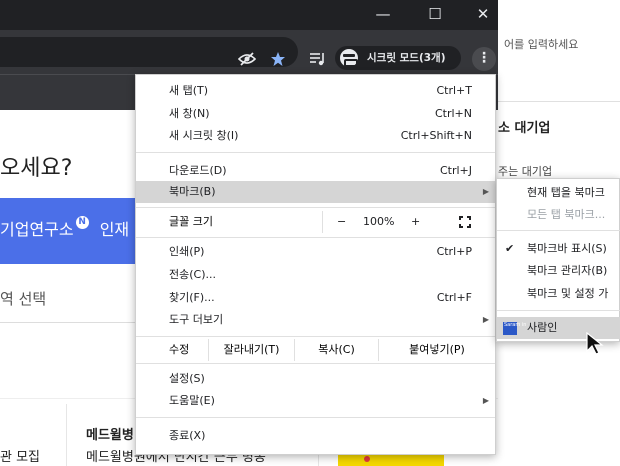  Describe the element at coordinates (187, 251) in the screenshot. I see `menu-label: 인쇄(P)` at that location.